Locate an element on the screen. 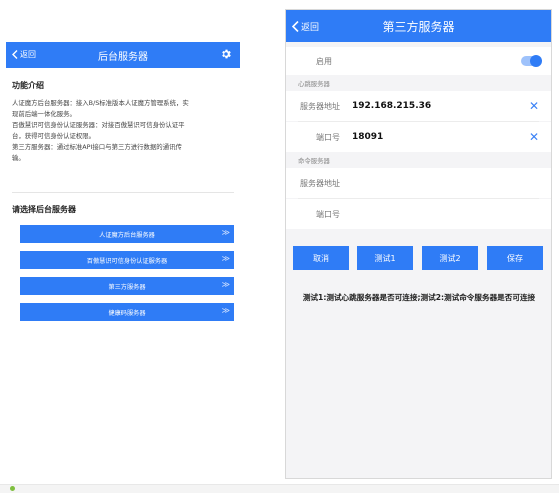 The height and width of the screenshot is (493, 559). command-port-label: 端口号 is located at coordinates (328, 214).